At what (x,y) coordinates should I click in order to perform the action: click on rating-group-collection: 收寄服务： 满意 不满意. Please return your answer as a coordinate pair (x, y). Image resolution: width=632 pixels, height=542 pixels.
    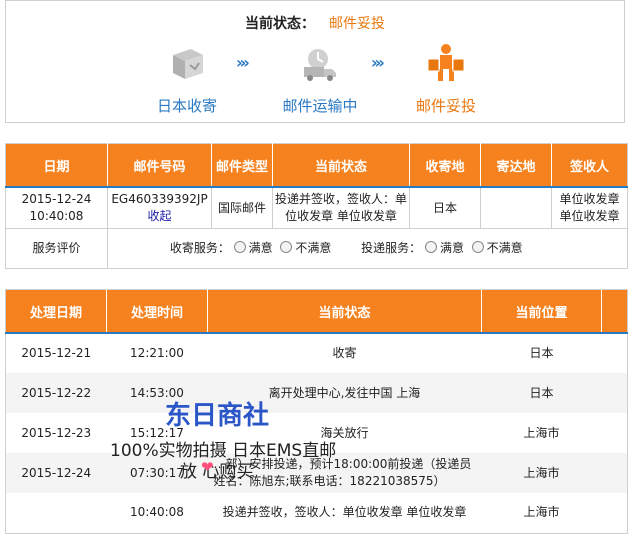
    Looking at the image, I should click on (250, 248).